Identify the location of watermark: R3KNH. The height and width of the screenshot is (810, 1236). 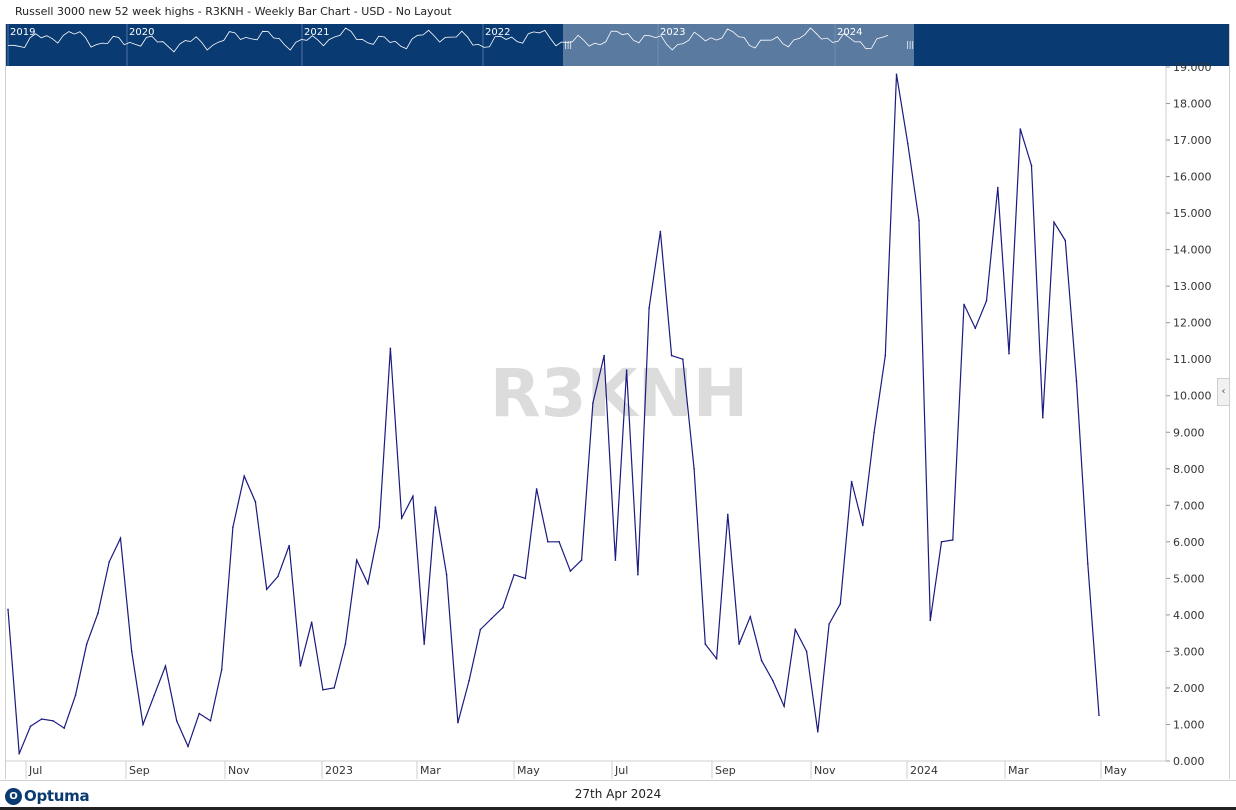
(619, 393).